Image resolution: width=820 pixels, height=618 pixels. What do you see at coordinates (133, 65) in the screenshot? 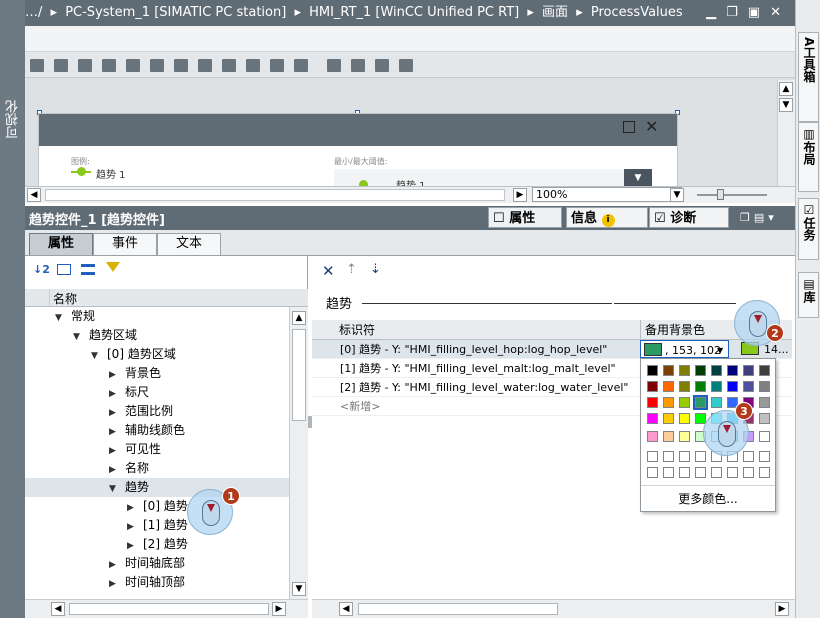
I see `align-center-icon` at bounding box center [133, 65].